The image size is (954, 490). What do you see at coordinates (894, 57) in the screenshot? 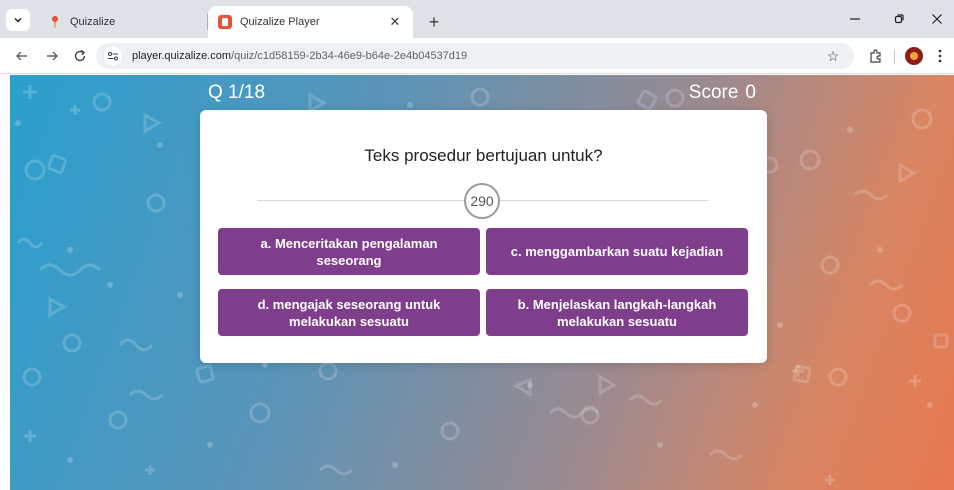
I see `toolbar-divider` at bounding box center [894, 57].